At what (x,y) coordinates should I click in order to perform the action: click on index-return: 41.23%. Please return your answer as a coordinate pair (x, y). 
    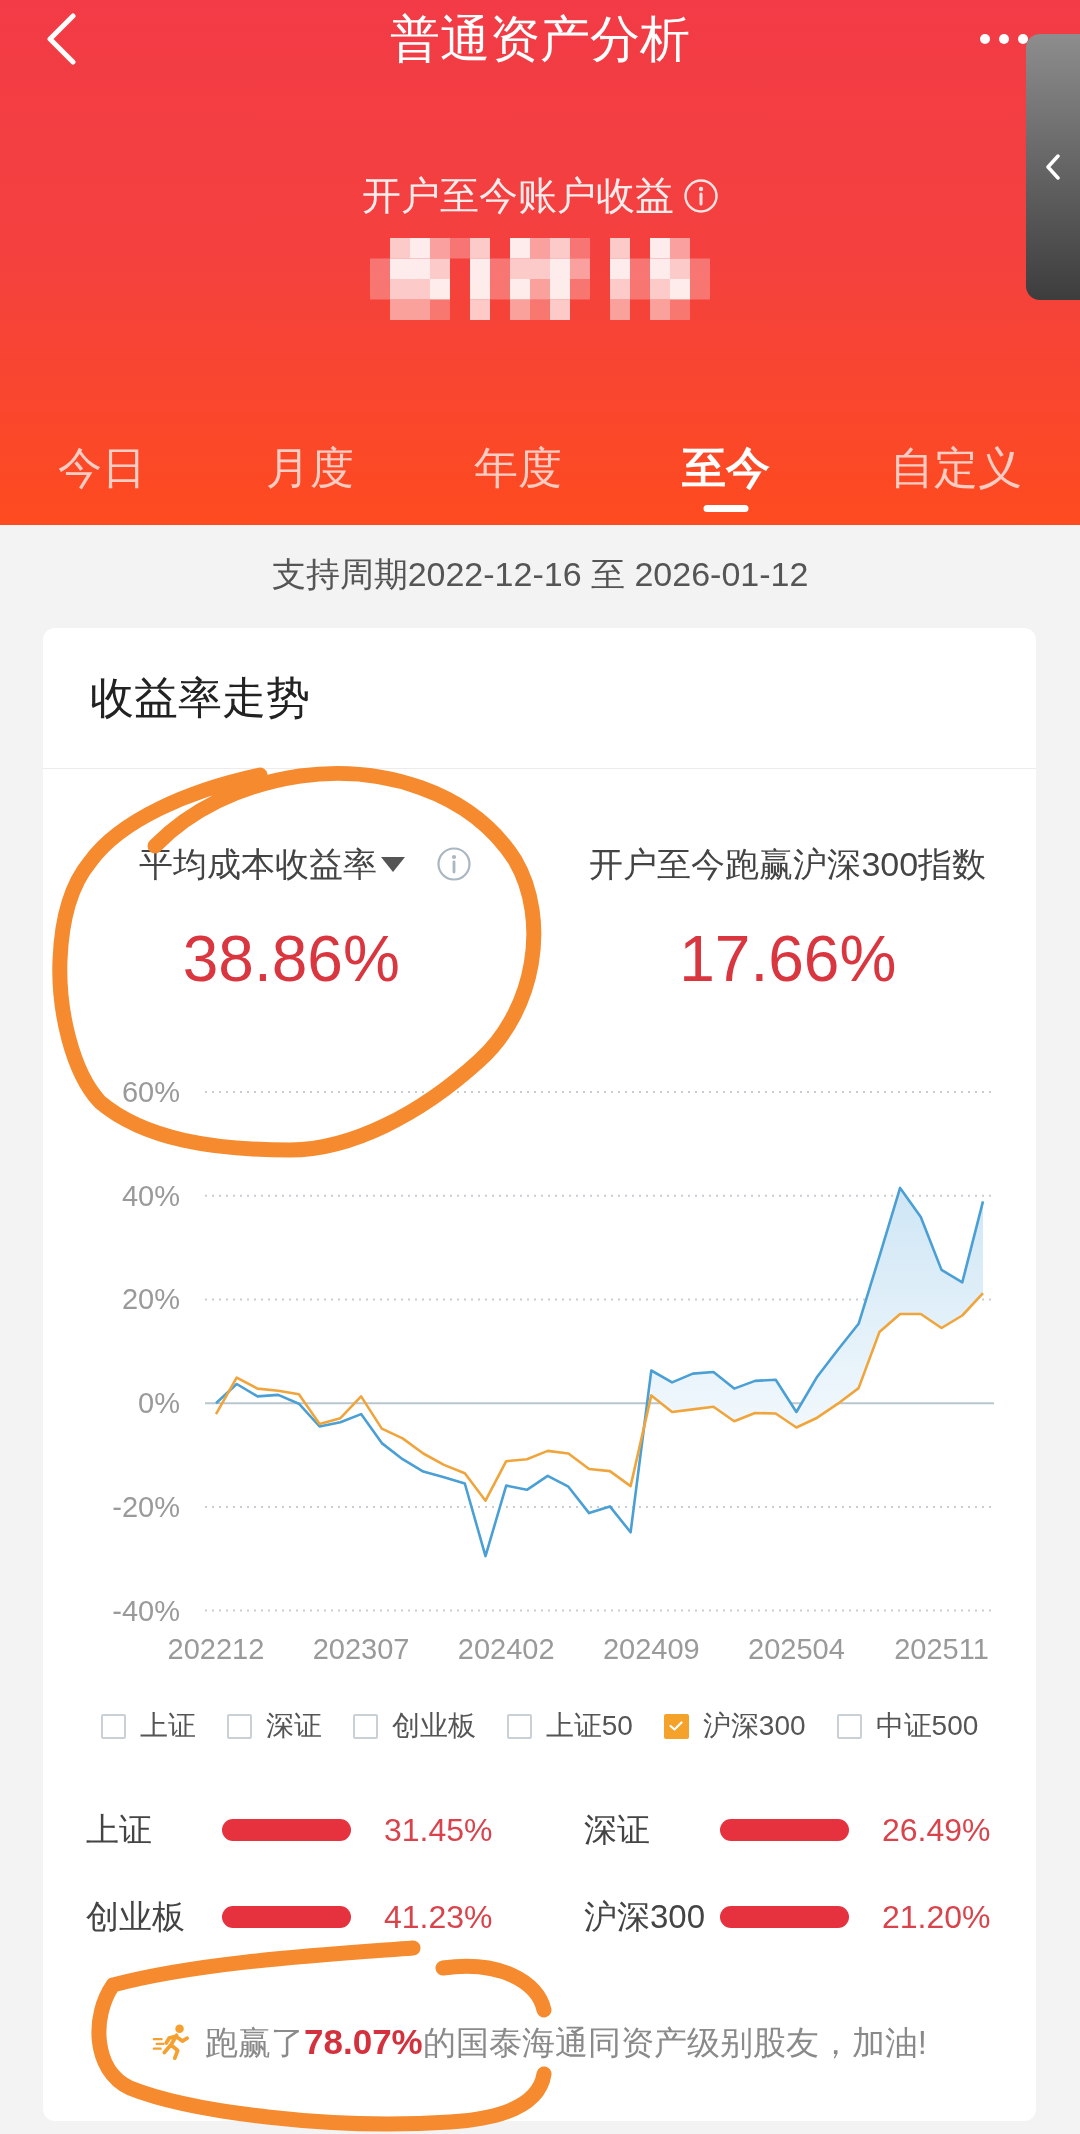
    Looking at the image, I should click on (438, 1917).